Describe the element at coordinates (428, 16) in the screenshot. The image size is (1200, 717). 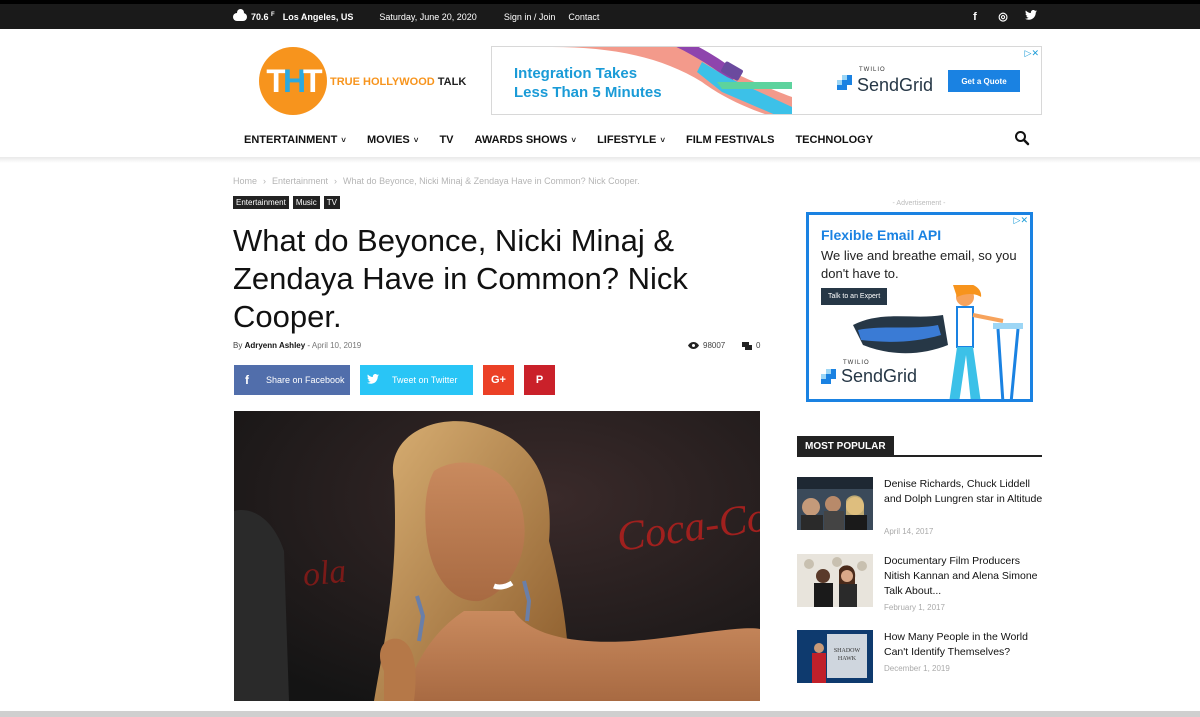
I see `current-date: Saturday, June 20, 2020` at that location.